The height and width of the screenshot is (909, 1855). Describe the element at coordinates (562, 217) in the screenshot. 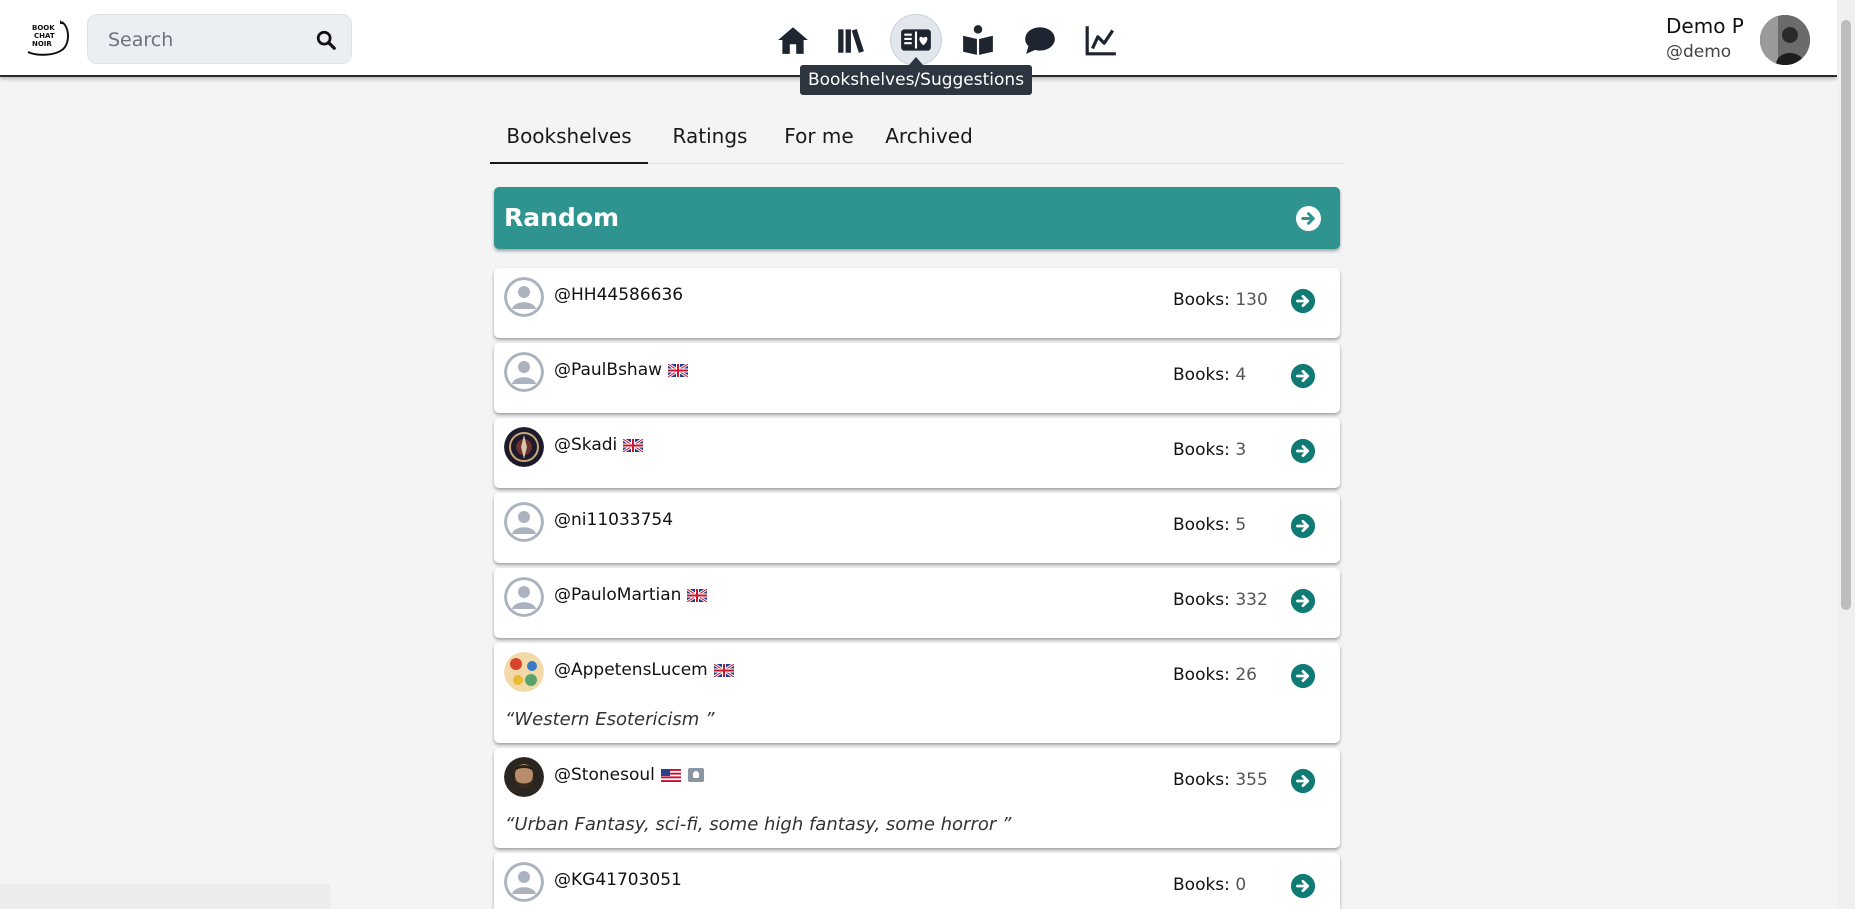

I see `banner-title: Random` at that location.